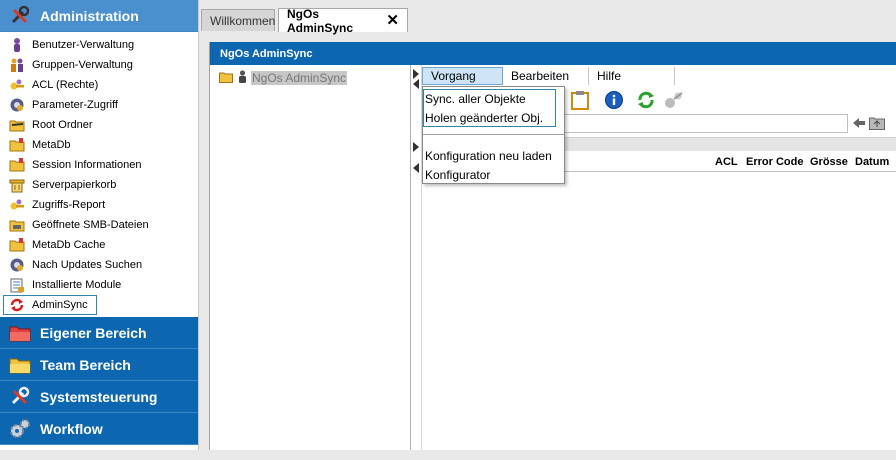 The image size is (896, 460). Describe the element at coordinates (540, 76) in the screenshot. I see `menu-label: Bearbeiten` at that location.